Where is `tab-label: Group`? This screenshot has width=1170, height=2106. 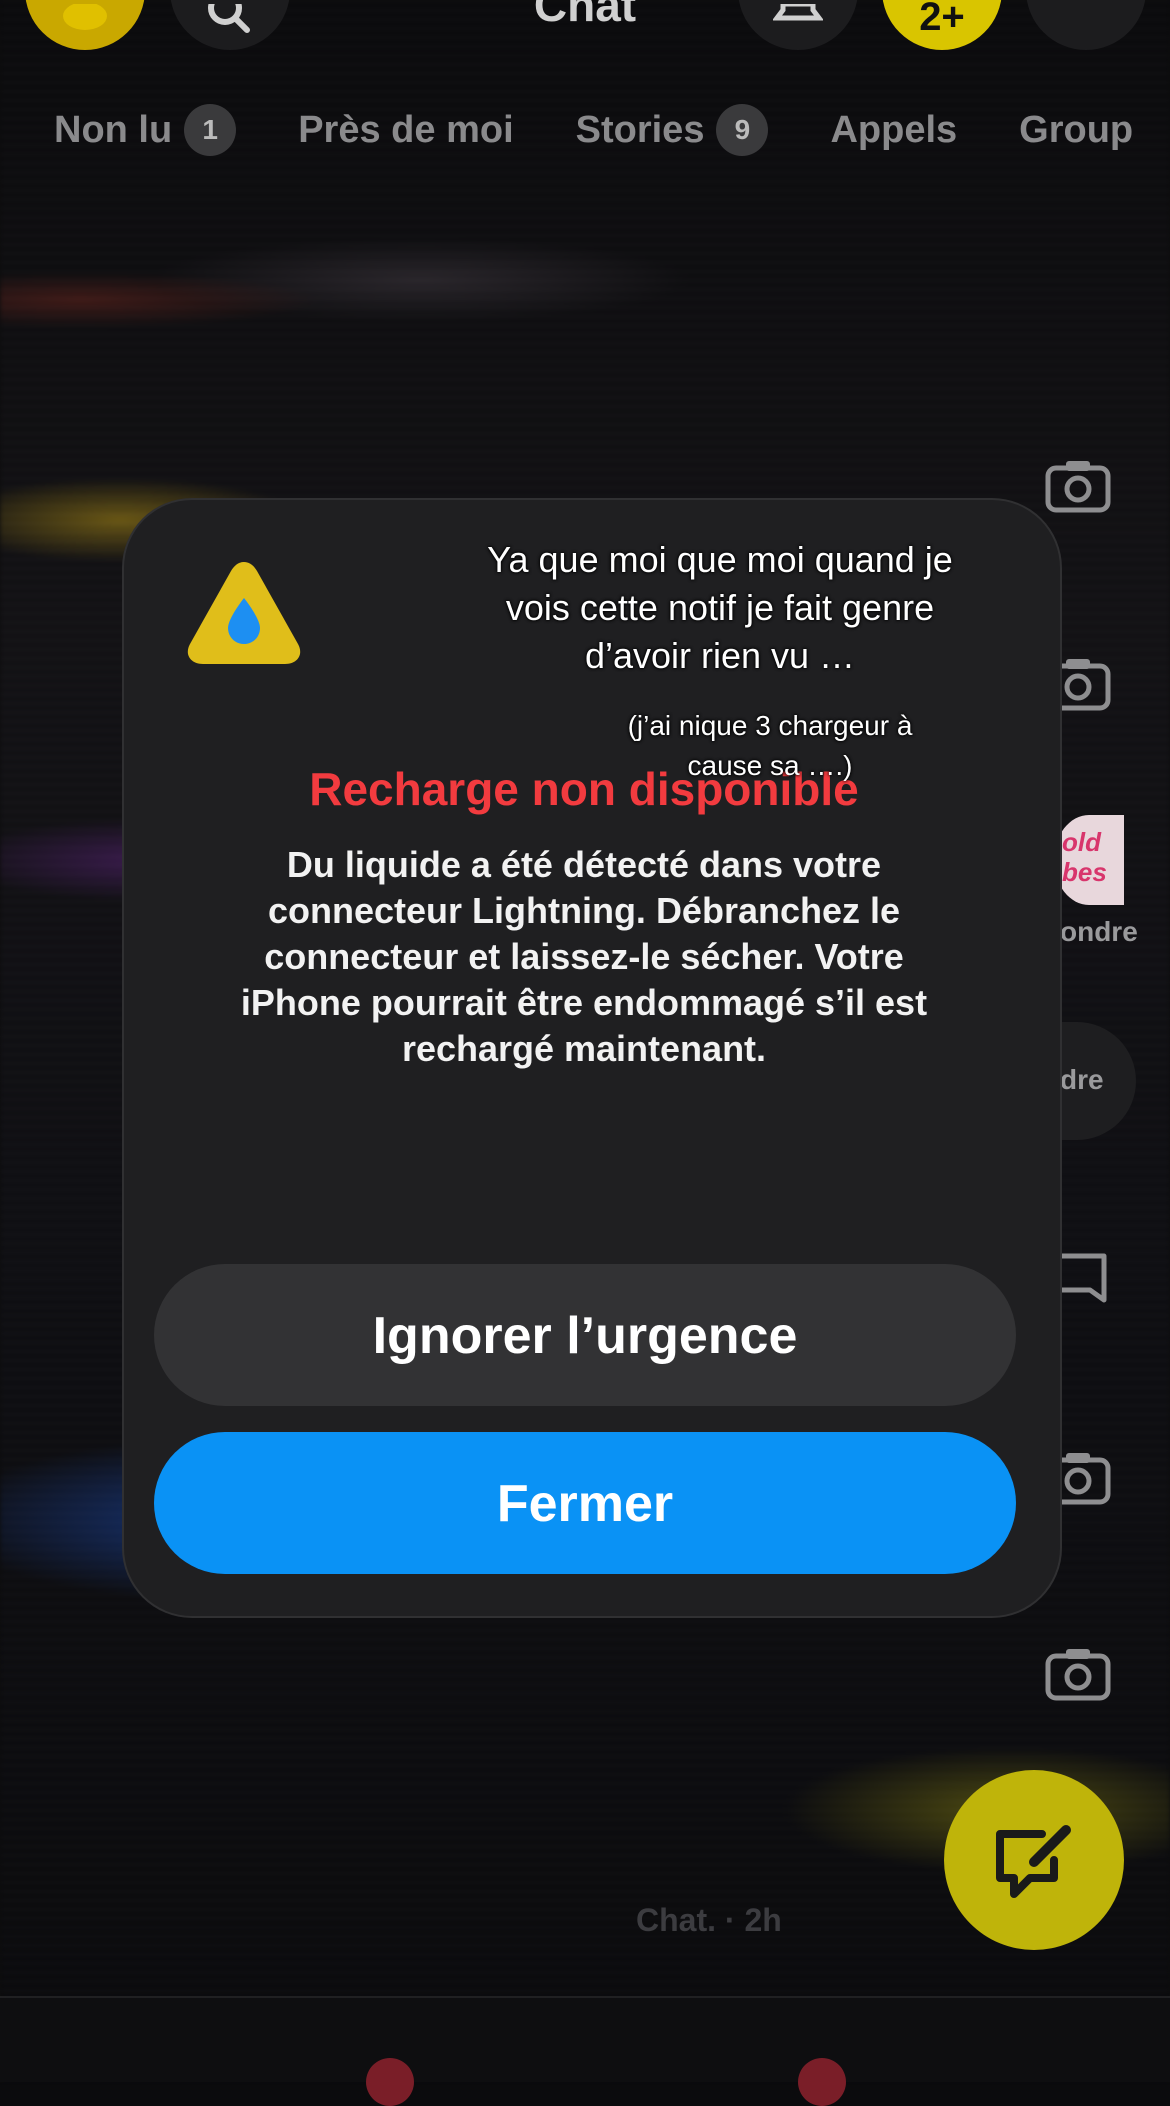 tab-label: Group is located at coordinates (1076, 129).